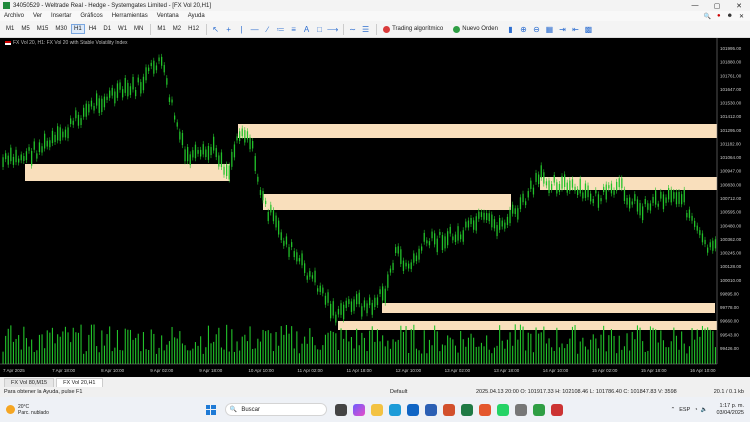 This screenshot has width=750, height=422. I want to click on tf-m1: M1, so click(10, 29).